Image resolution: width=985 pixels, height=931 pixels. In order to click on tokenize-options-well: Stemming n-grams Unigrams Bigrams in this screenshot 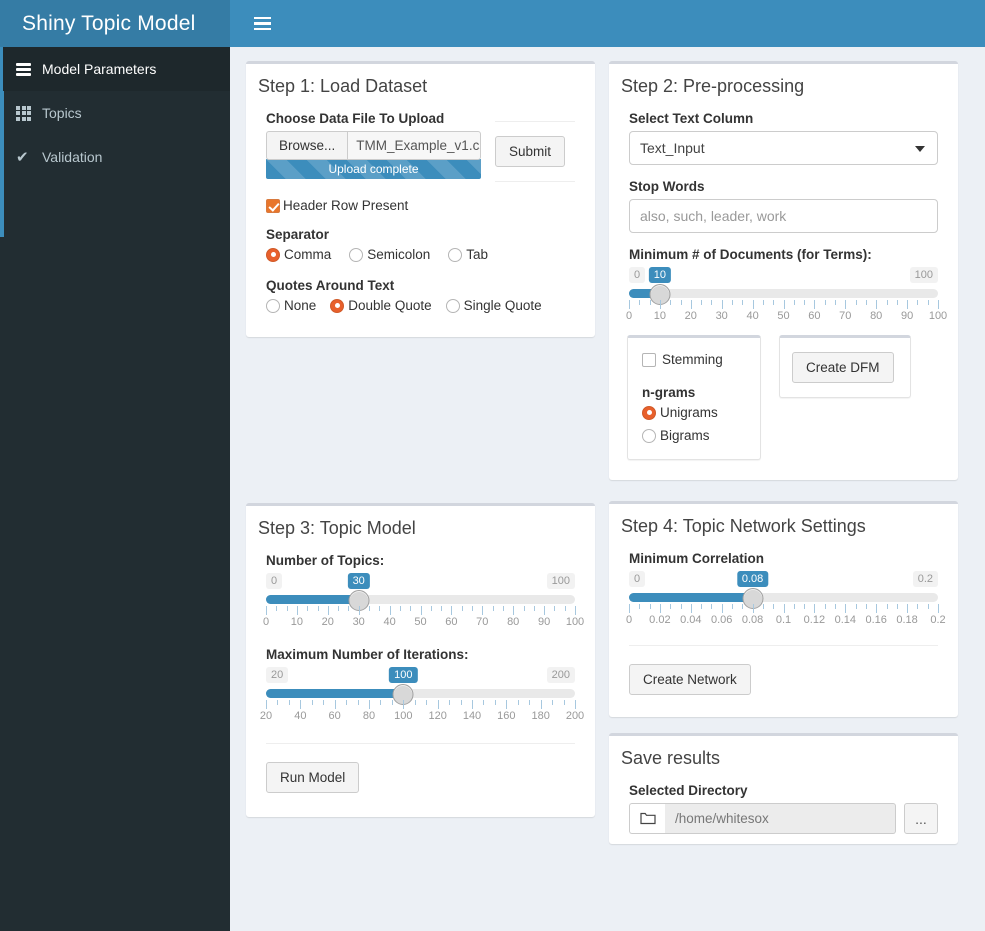, I will do `click(694, 397)`.